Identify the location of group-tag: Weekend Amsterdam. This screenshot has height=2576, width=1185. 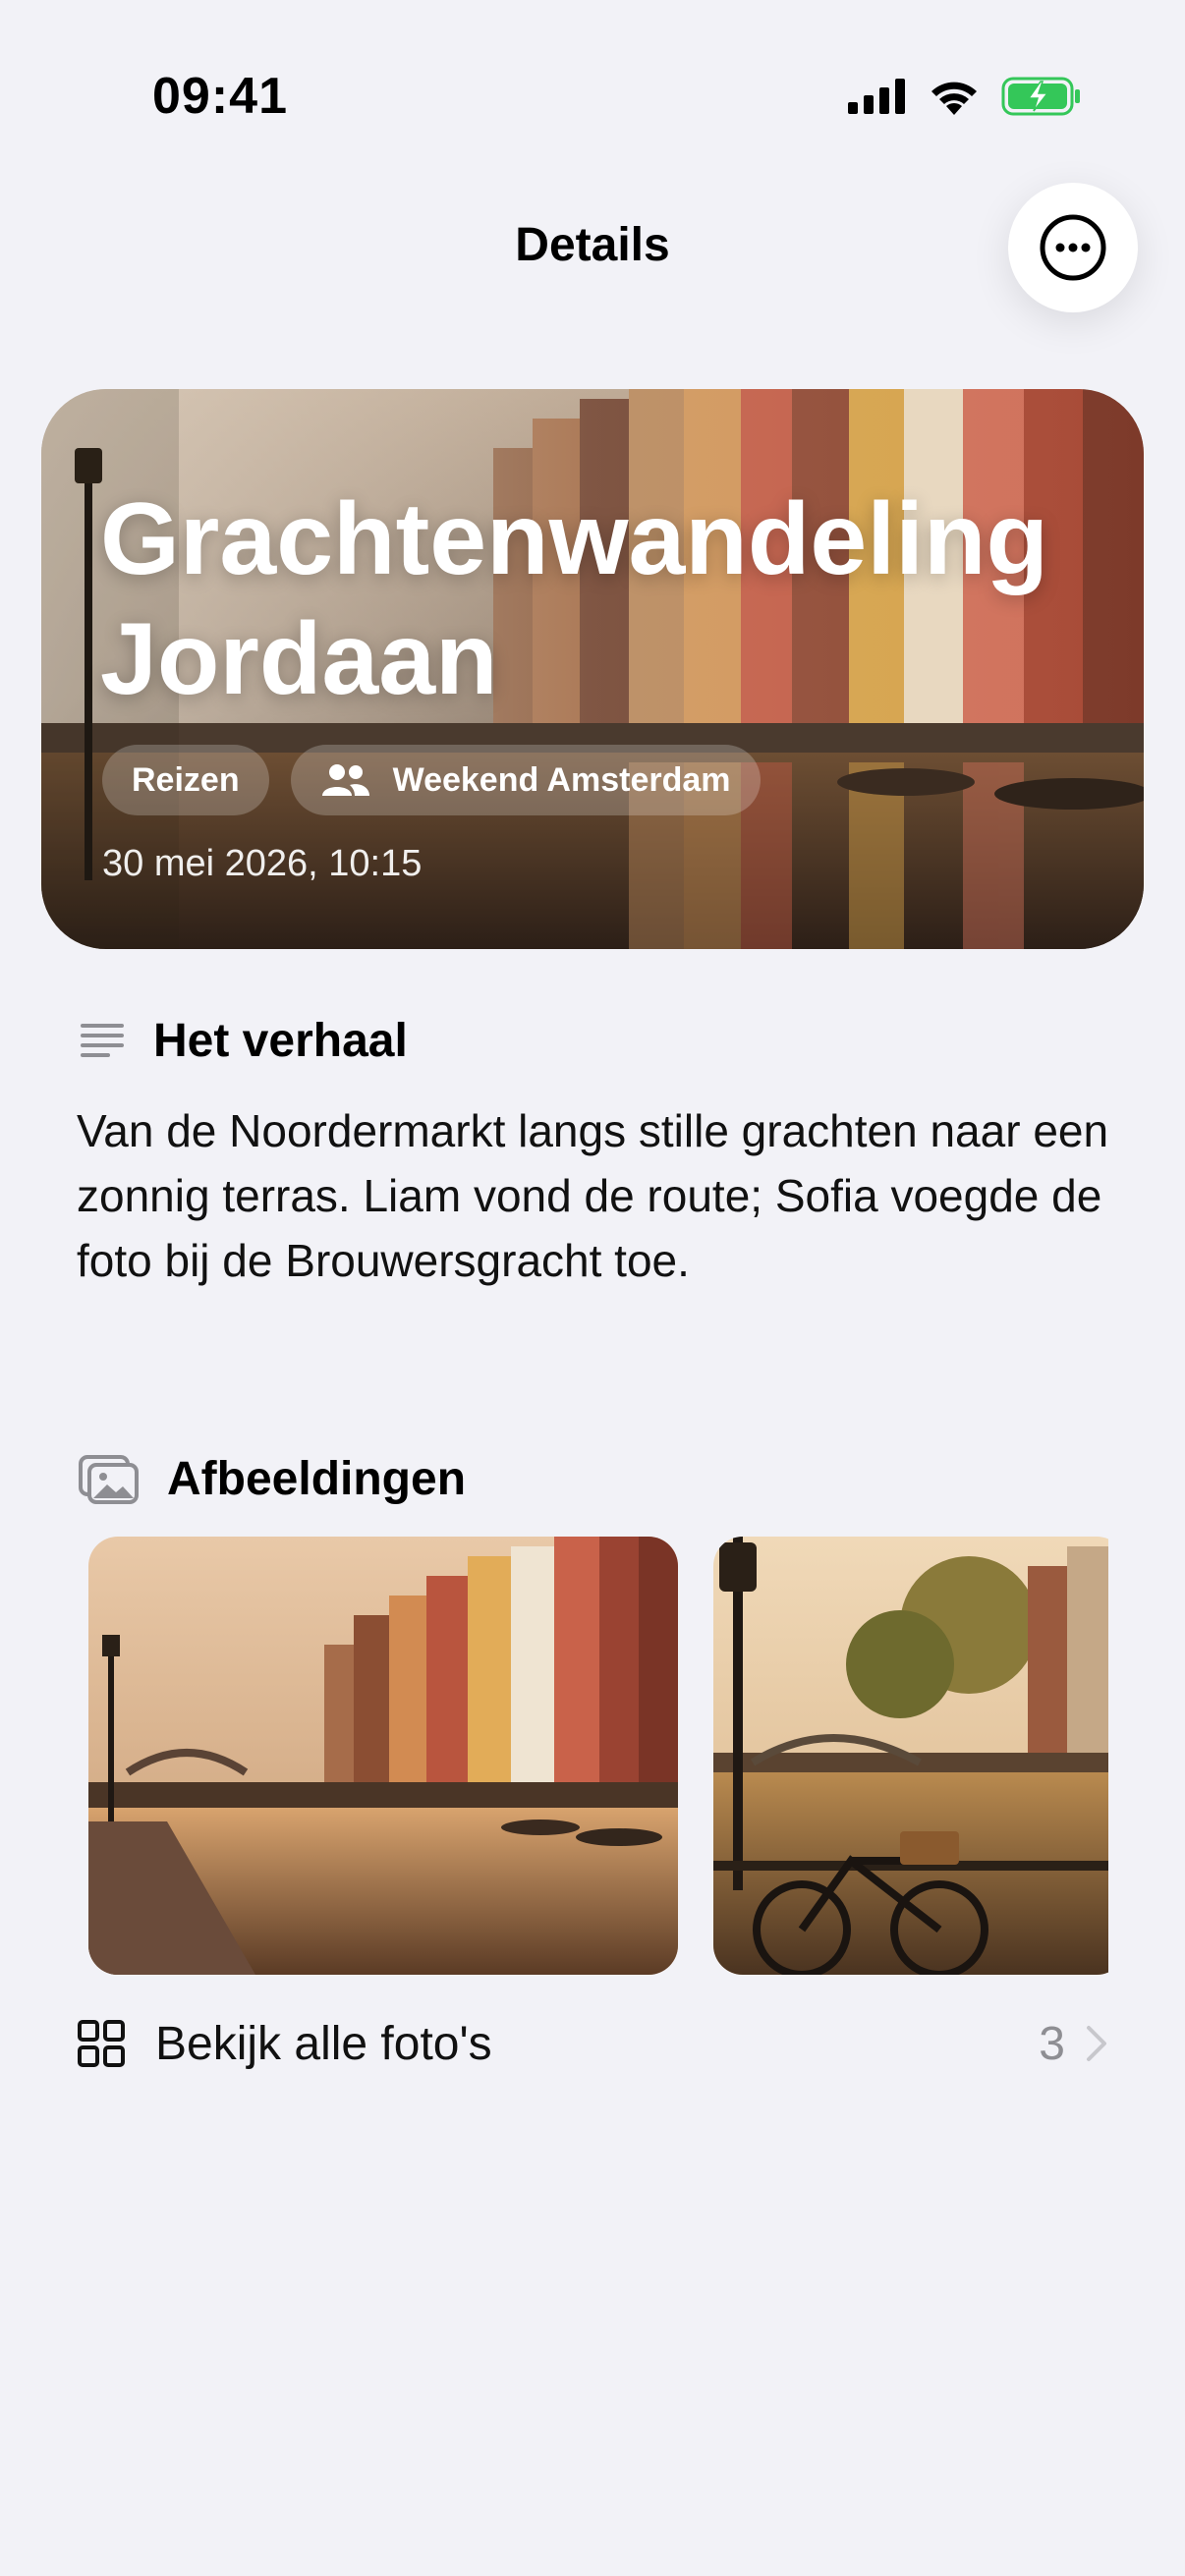
(526, 780).